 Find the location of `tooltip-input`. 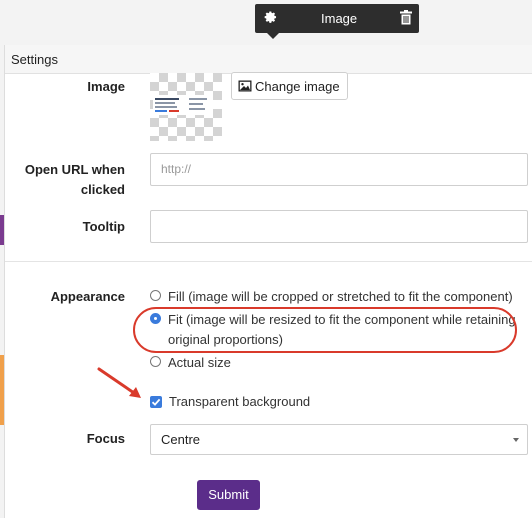

tooltip-input is located at coordinates (339, 226).